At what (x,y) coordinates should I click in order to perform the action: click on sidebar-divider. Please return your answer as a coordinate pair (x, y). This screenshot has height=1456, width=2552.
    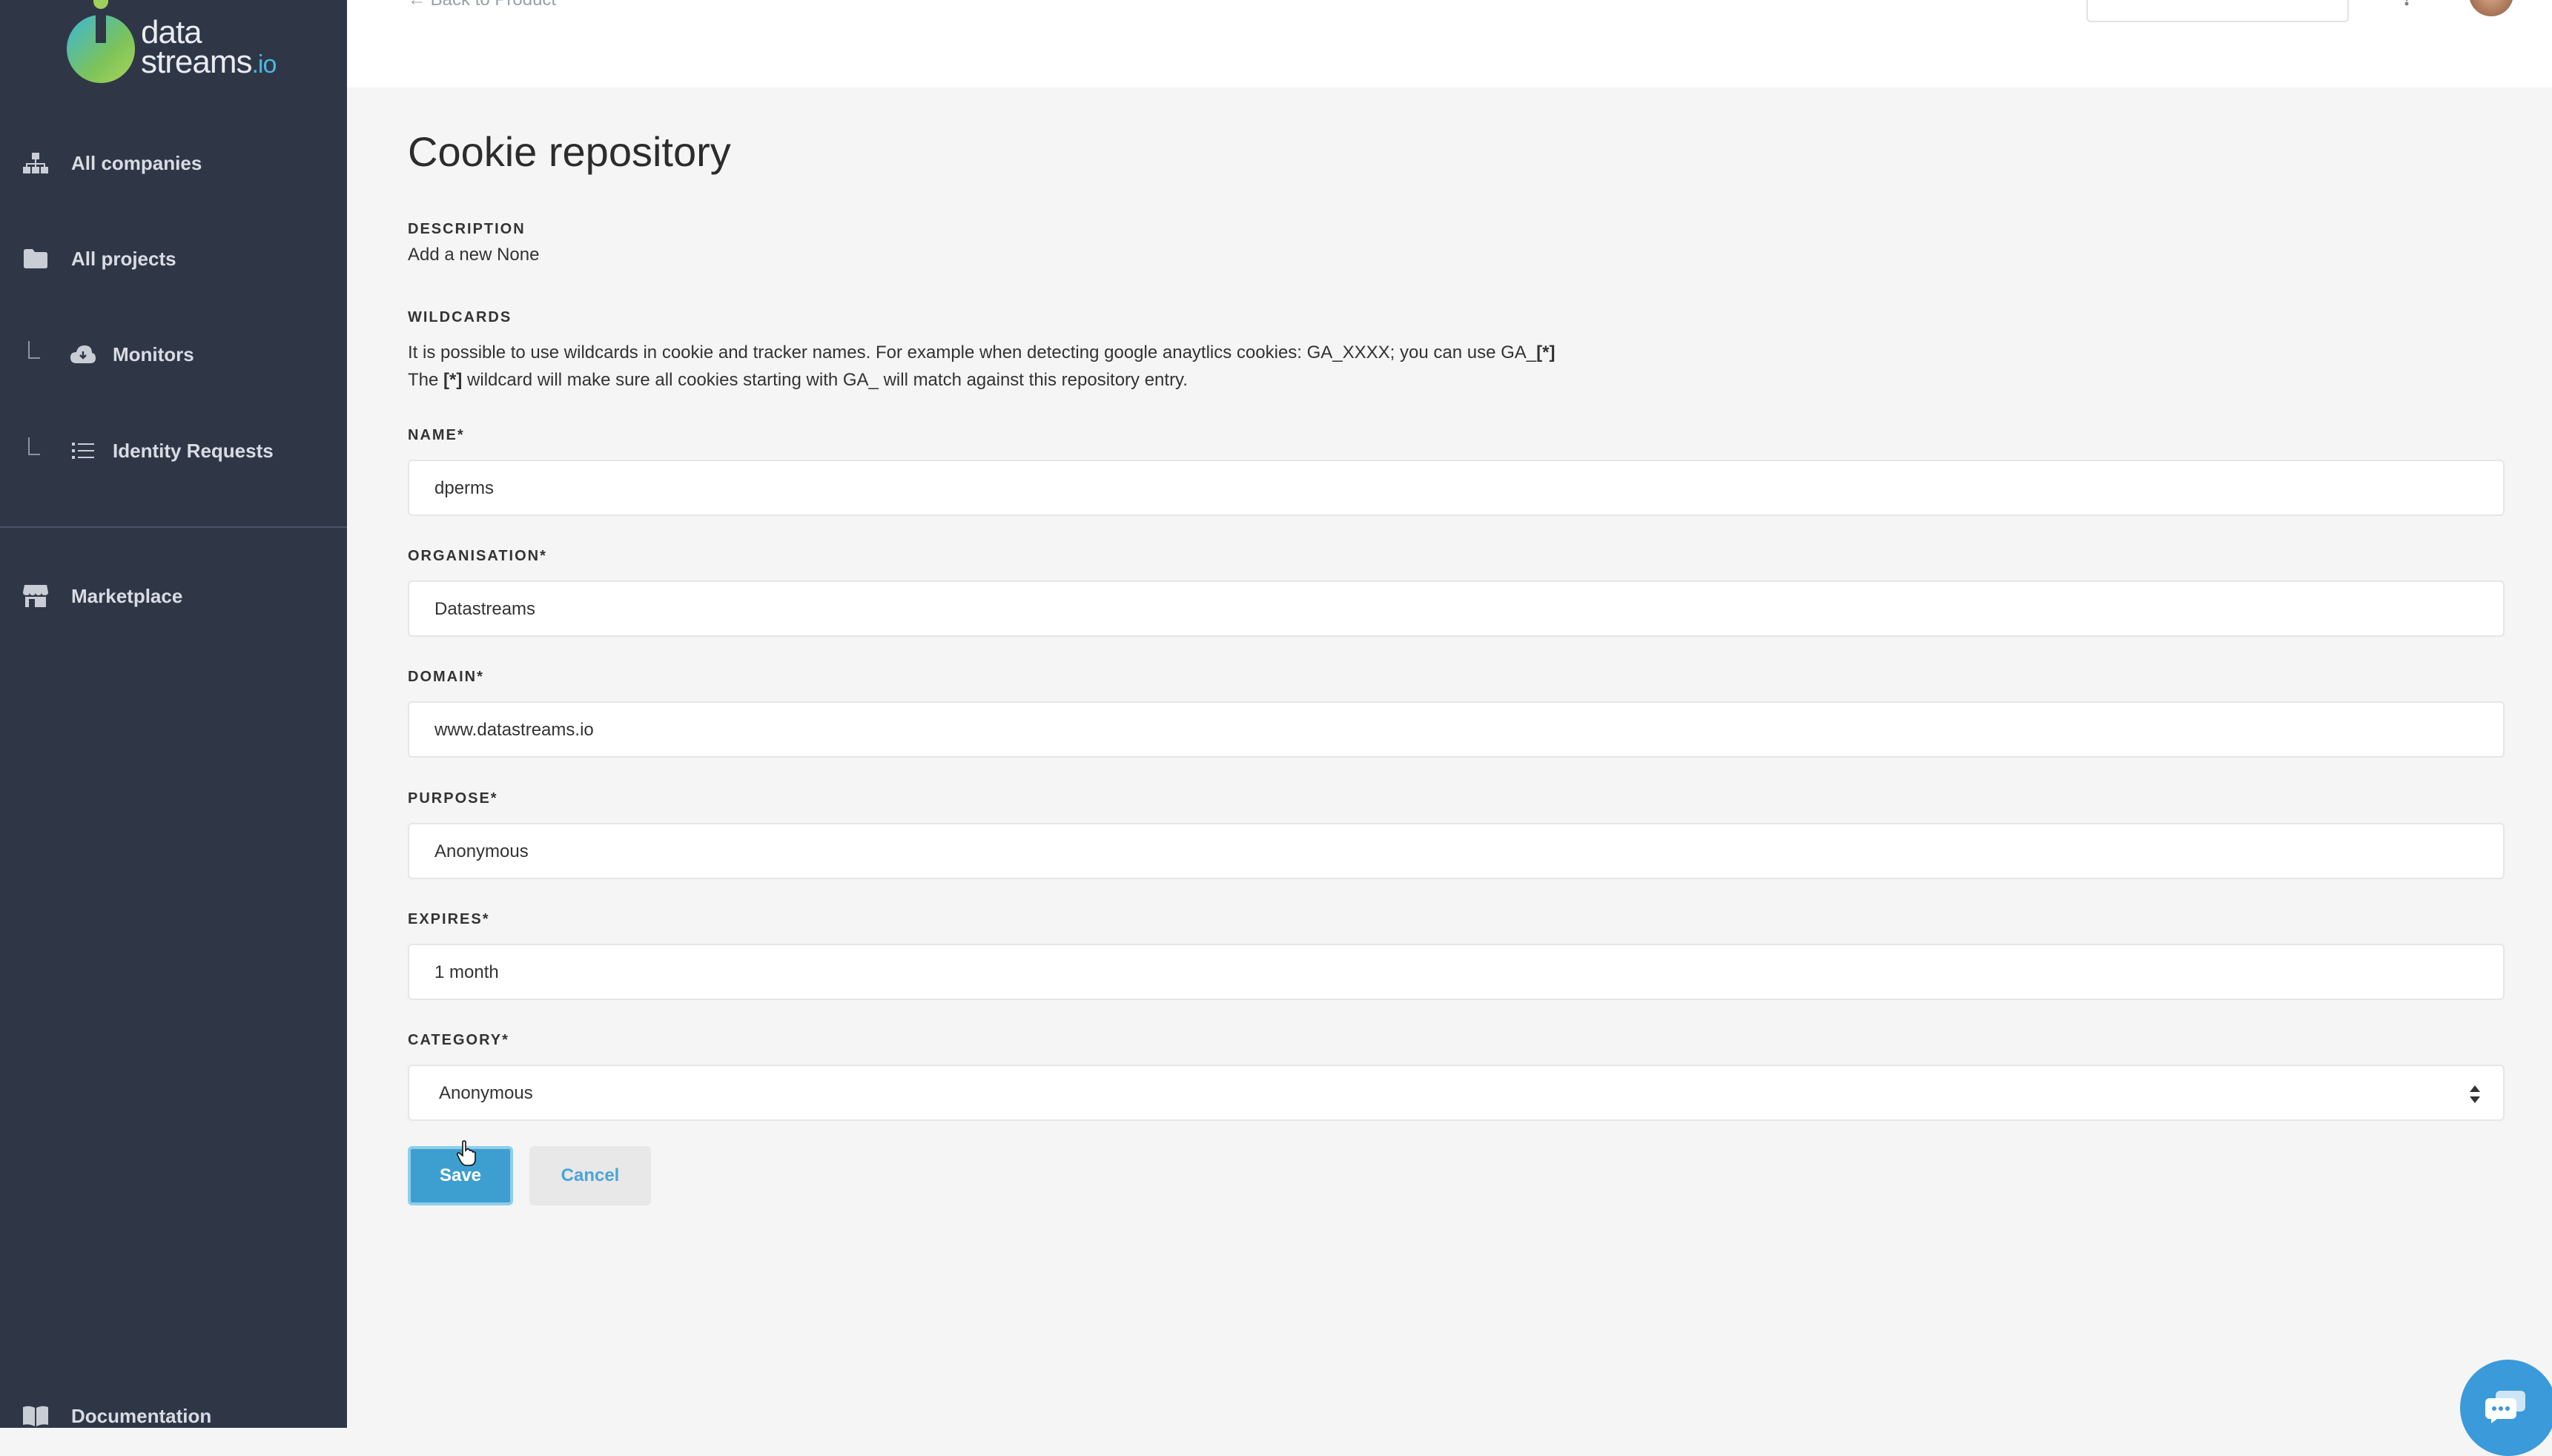
    Looking at the image, I should click on (173, 527).